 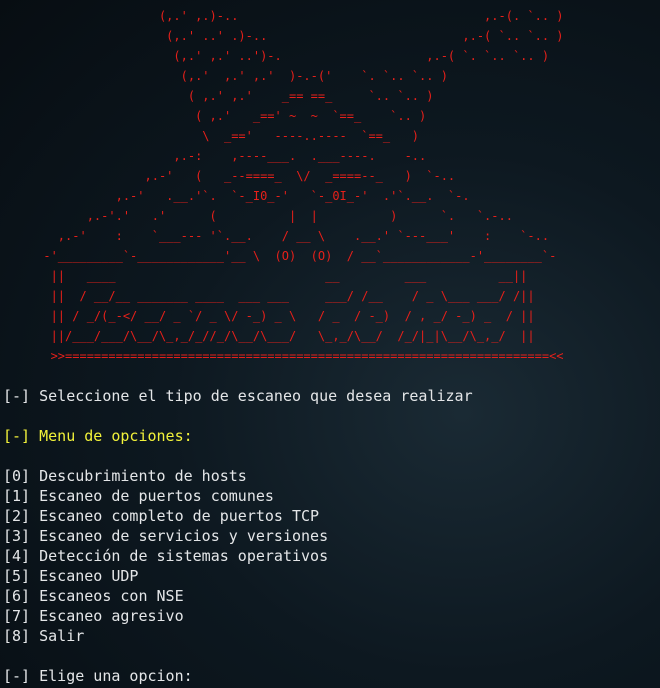 What do you see at coordinates (166, 556) in the screenshot?
I see `menu-option-4: [4] Detección de sistemas operativos` at bounding box center [166, 556].